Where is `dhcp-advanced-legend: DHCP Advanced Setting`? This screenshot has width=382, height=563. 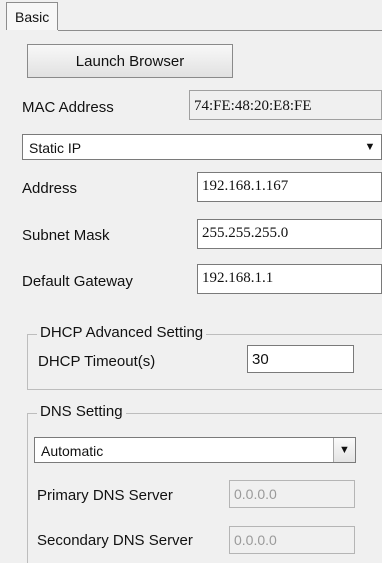 dhcp-advanced-legend: DHCP Advanced Setting is located at coordinates (122, 332).